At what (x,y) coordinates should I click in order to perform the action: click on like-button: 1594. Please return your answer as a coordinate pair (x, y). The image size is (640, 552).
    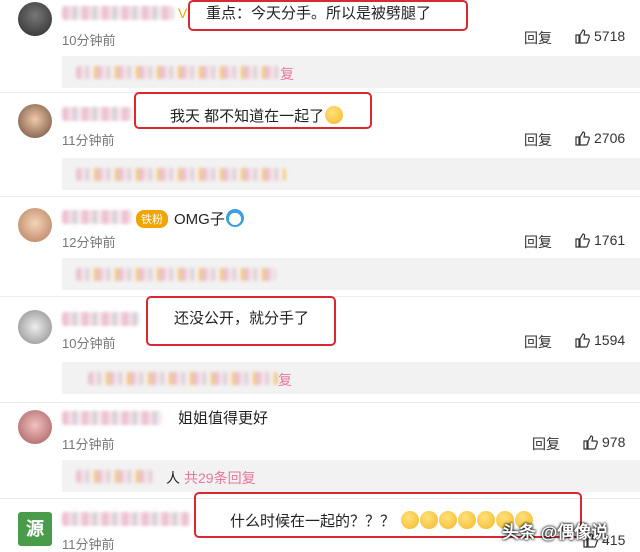
    Looking at the image, I should click on (599, 340).